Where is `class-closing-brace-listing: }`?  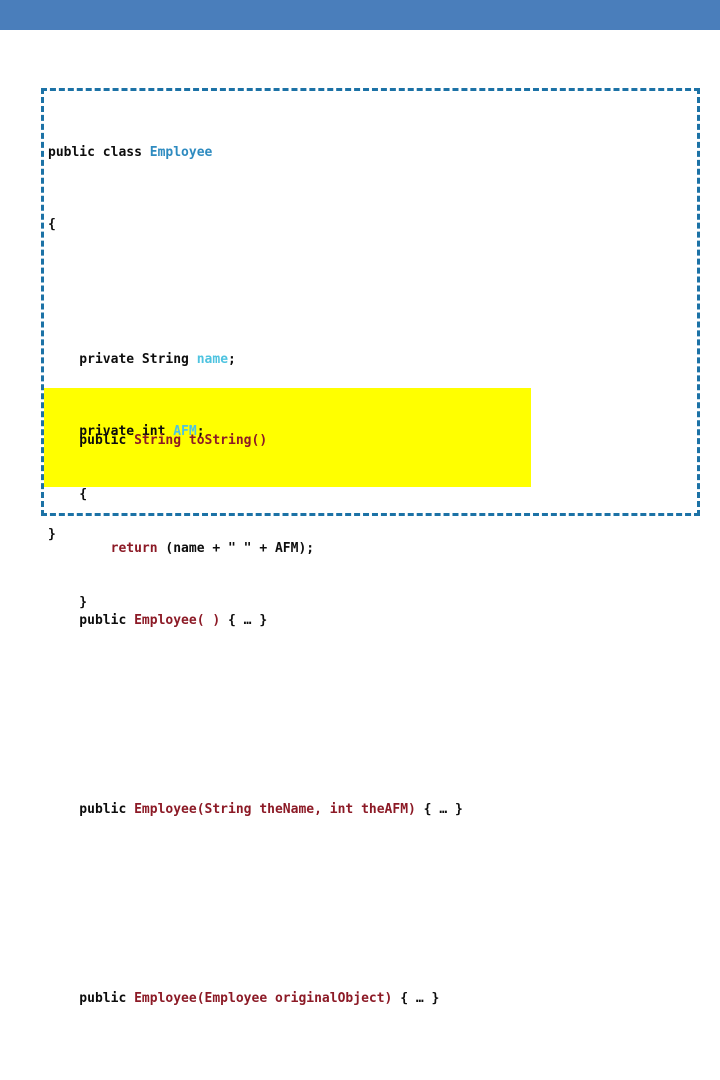
class-closing-brace-listing: } is located at coordinates (371, 516).